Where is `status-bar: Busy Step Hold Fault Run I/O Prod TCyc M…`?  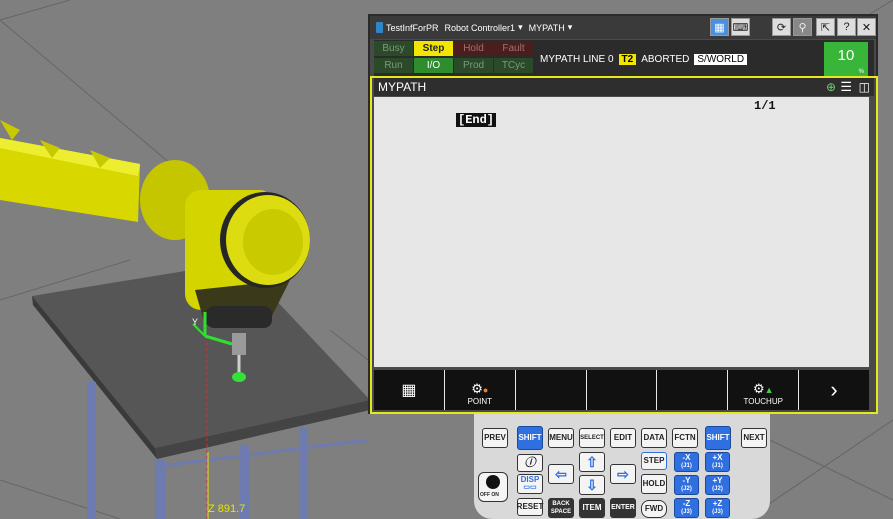
status-bar: Busy Step Hold Fault Run I/O Prod TCyc M… is located at coordinates (624, 58).